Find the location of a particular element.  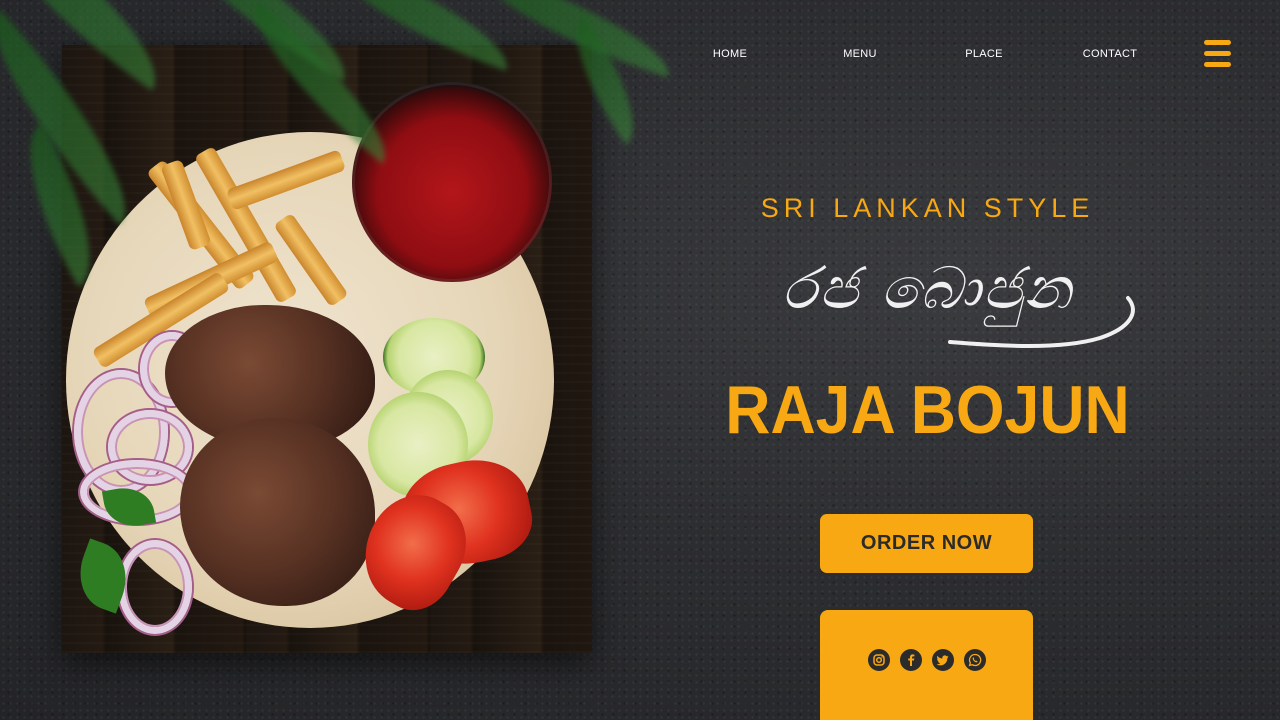

hero-title: RAJA BOJUN is located at coordinates (927, 410).